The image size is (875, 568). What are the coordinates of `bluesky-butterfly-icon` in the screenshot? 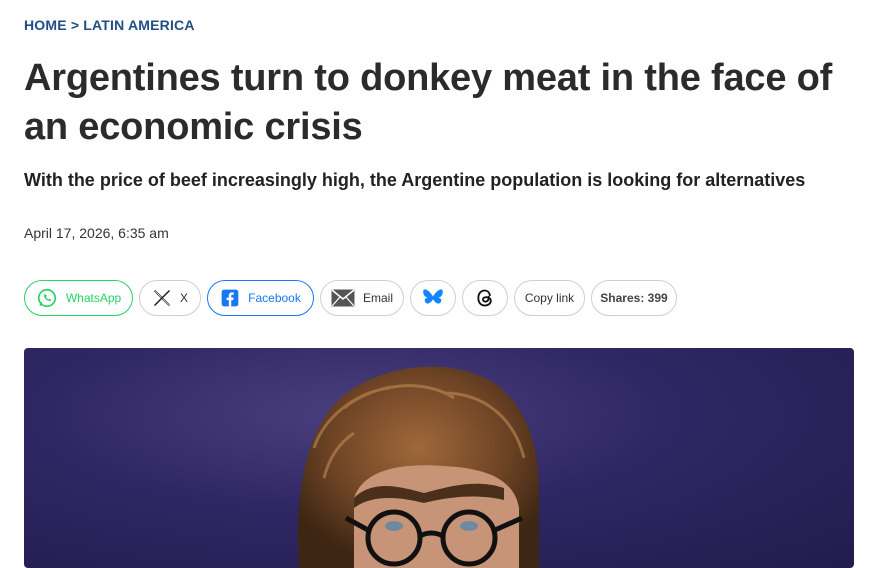 It's located at (433, 296).